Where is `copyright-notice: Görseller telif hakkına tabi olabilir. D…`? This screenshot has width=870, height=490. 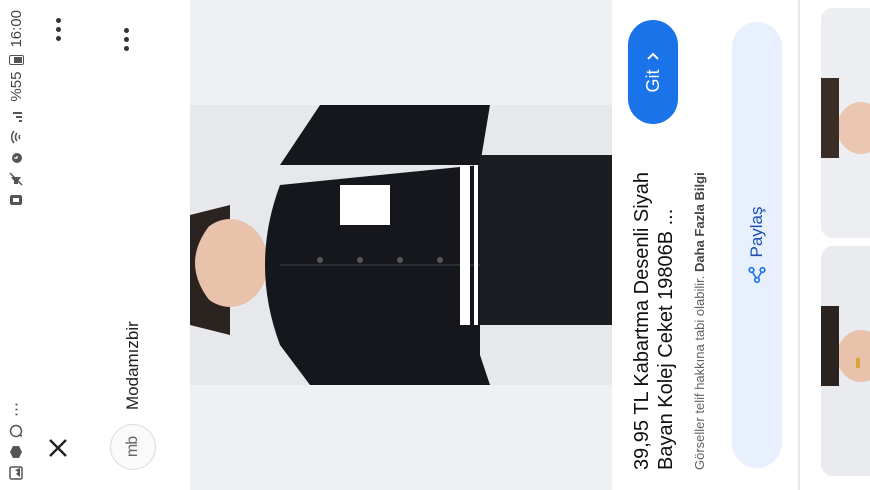
copyright-notice: Görseller telif hakkına tabi olabilir. D… is located at coordinates (699, 321).